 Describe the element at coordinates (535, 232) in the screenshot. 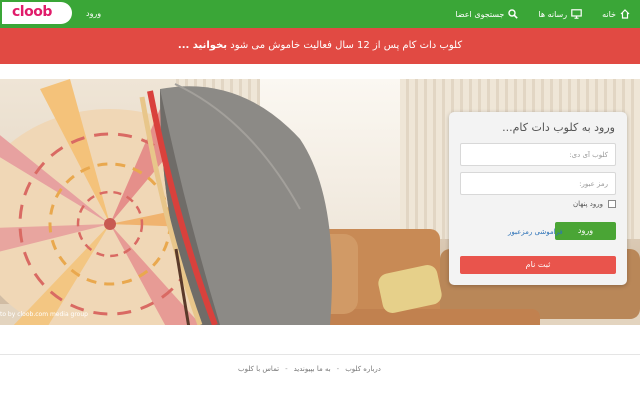

I see `forgot-password-link: فراموشی رمزعبور` at that location.